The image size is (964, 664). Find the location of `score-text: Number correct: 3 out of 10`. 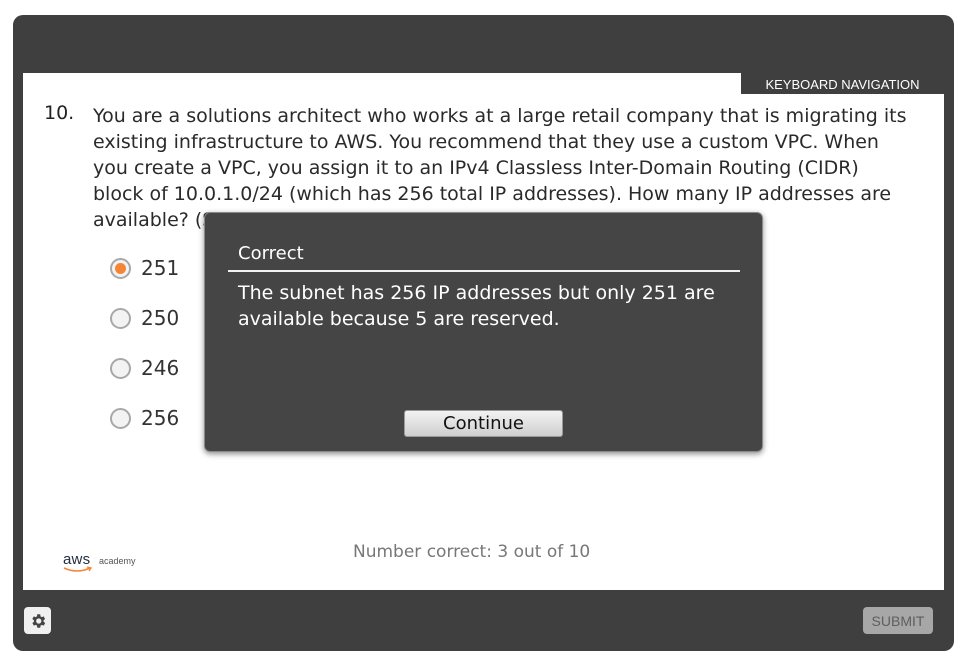

score-text: Number correct: 3 out of 10 is located at coordinates (472, 552).